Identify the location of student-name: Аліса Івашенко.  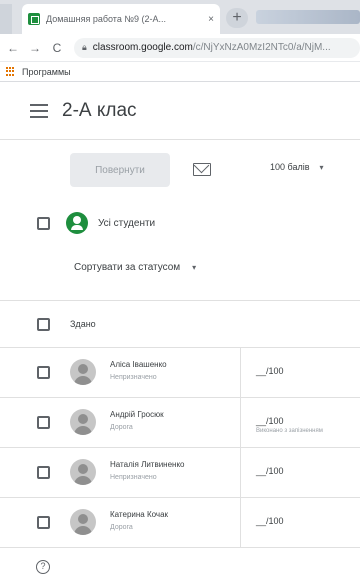
(138, 364).